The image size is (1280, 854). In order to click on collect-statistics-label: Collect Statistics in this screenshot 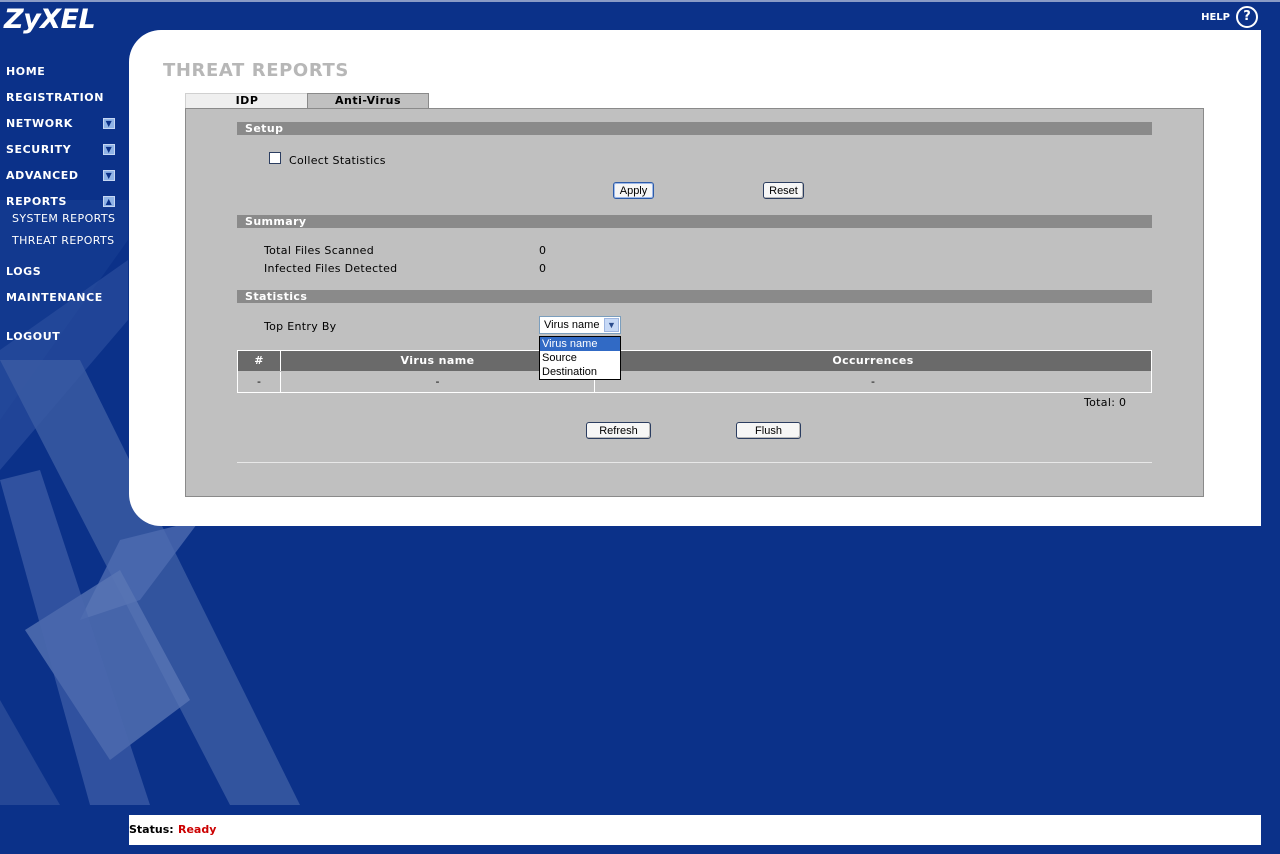, I will do `click(337, 160)`.